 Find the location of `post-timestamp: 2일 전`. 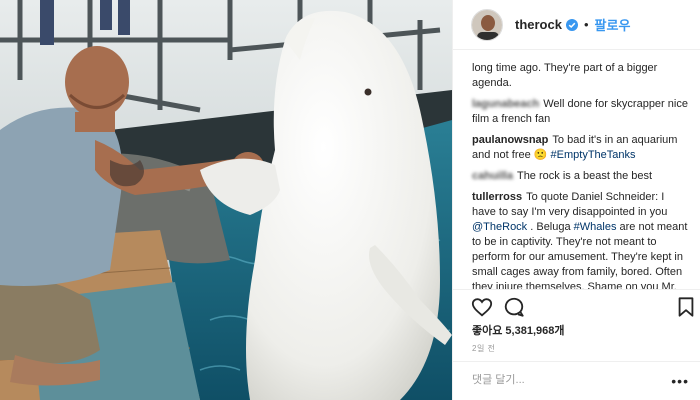

post-timestamp: 2일 전 is located at coordinates (483, 348).